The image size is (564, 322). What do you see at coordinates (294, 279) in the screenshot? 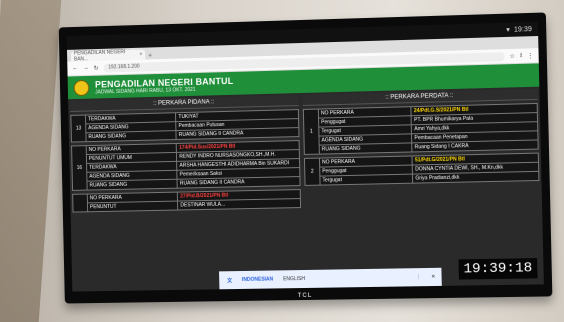
I see `language-option-english: ENGLISH` at bounding box center [294, 279].